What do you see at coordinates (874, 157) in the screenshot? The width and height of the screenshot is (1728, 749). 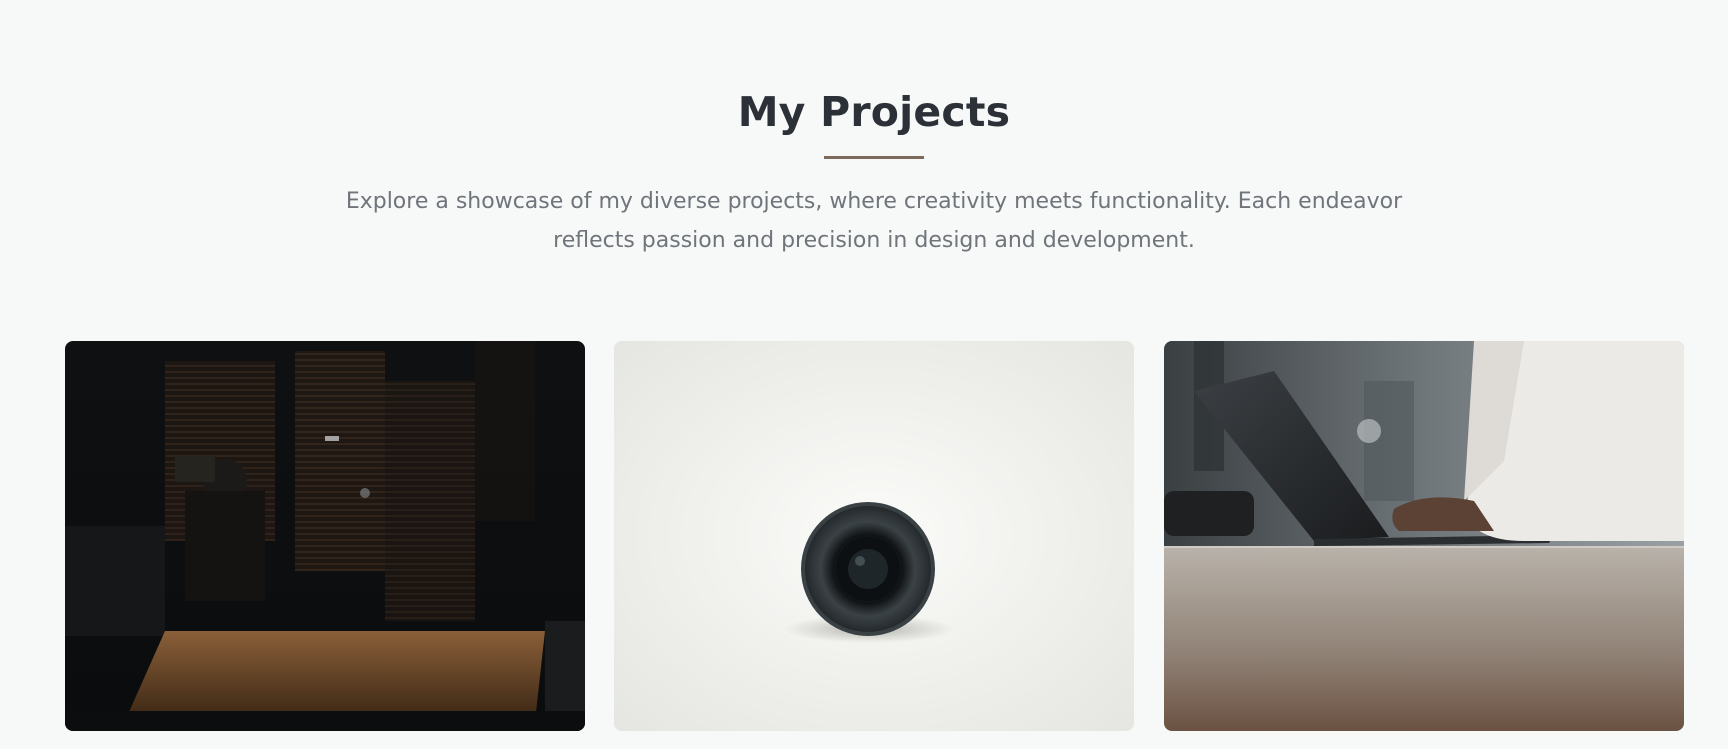 I see `title-underline` at bounding box center [874, 157].